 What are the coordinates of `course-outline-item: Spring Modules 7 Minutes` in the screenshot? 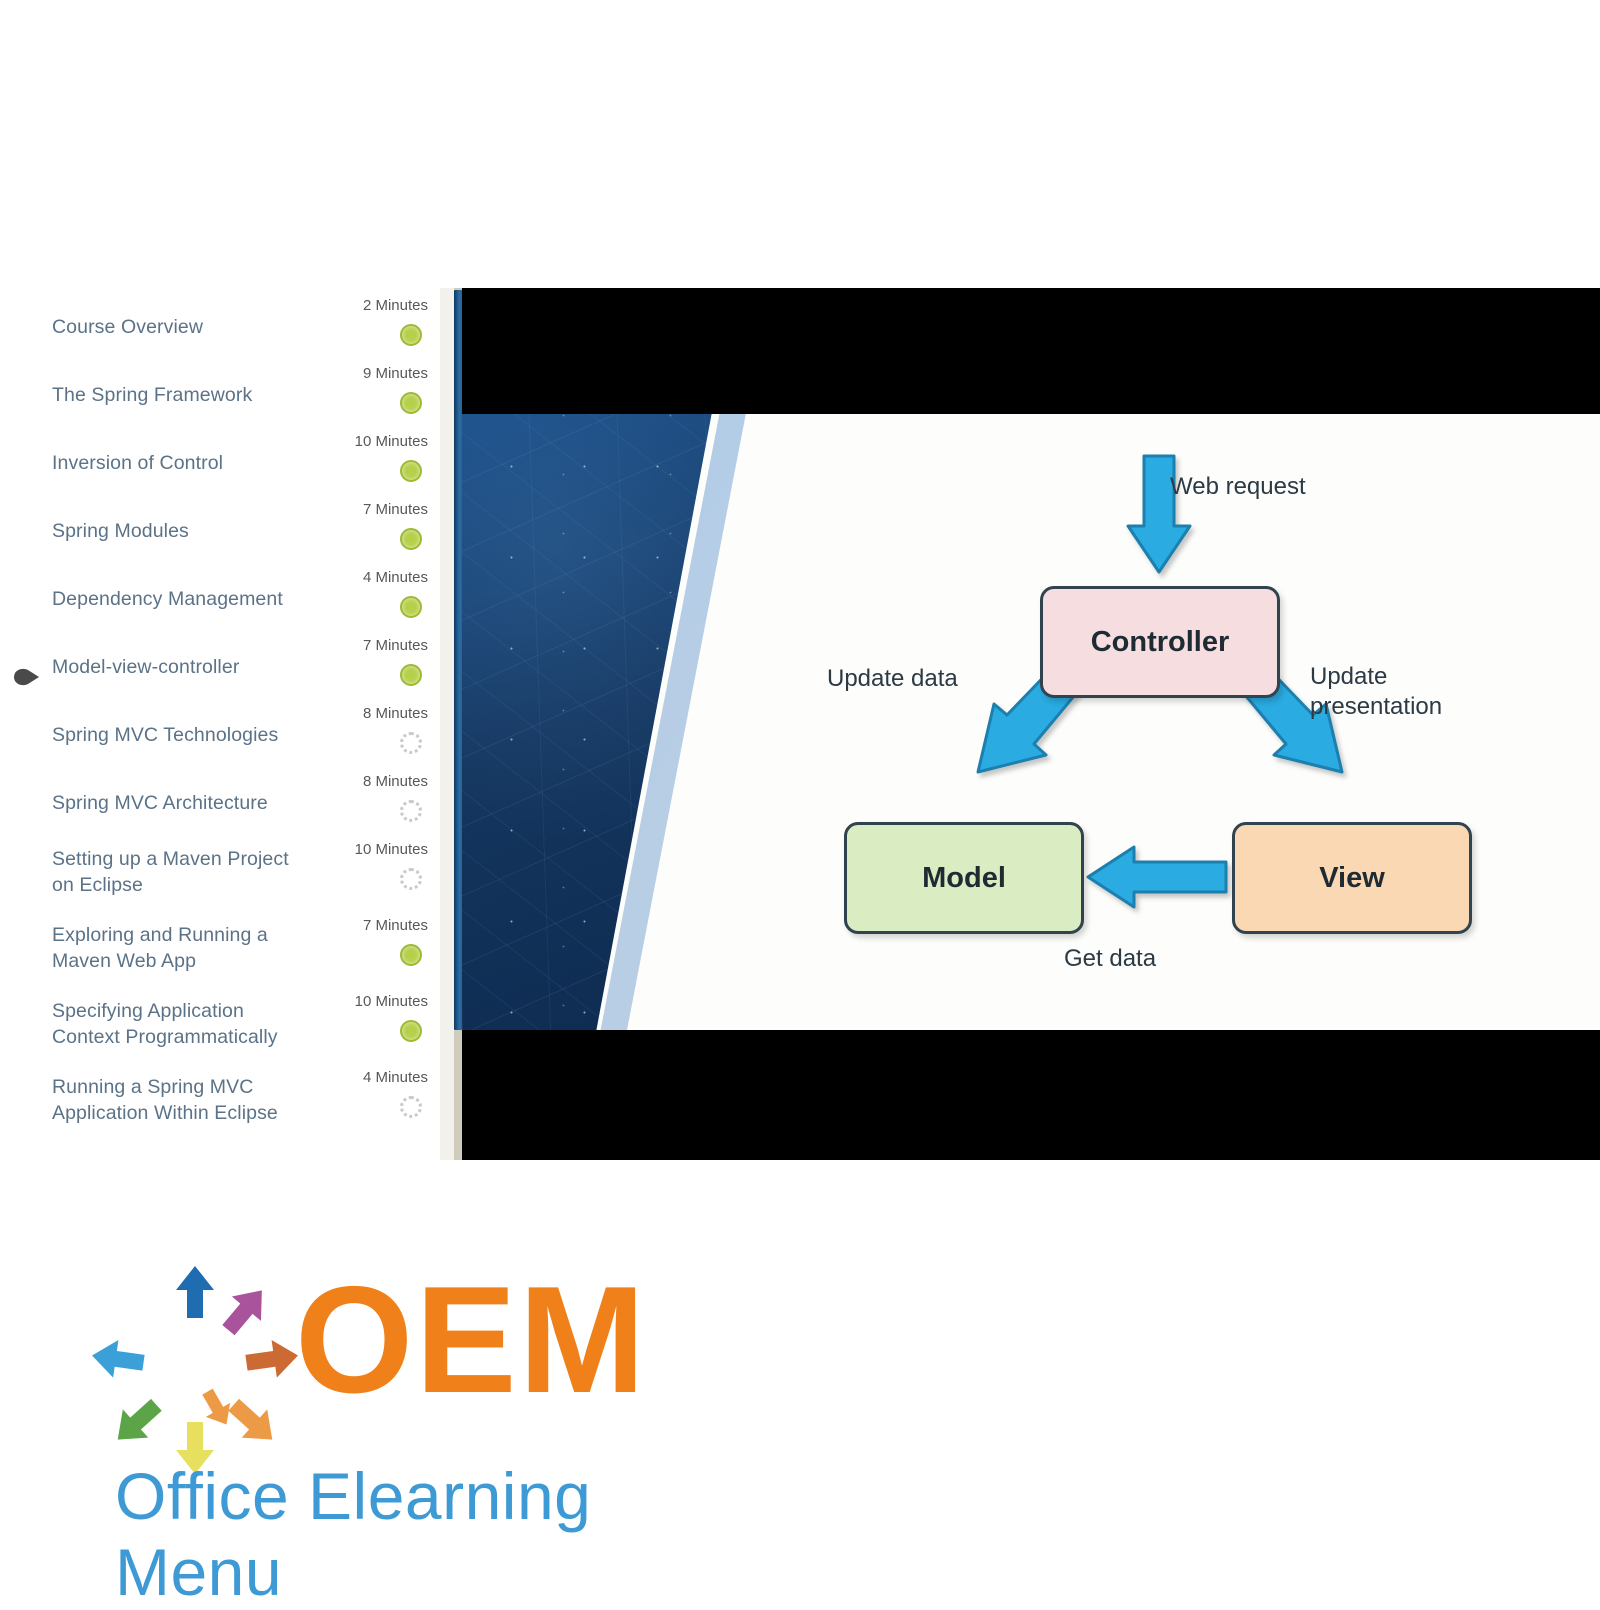 It's located at (220, 537).